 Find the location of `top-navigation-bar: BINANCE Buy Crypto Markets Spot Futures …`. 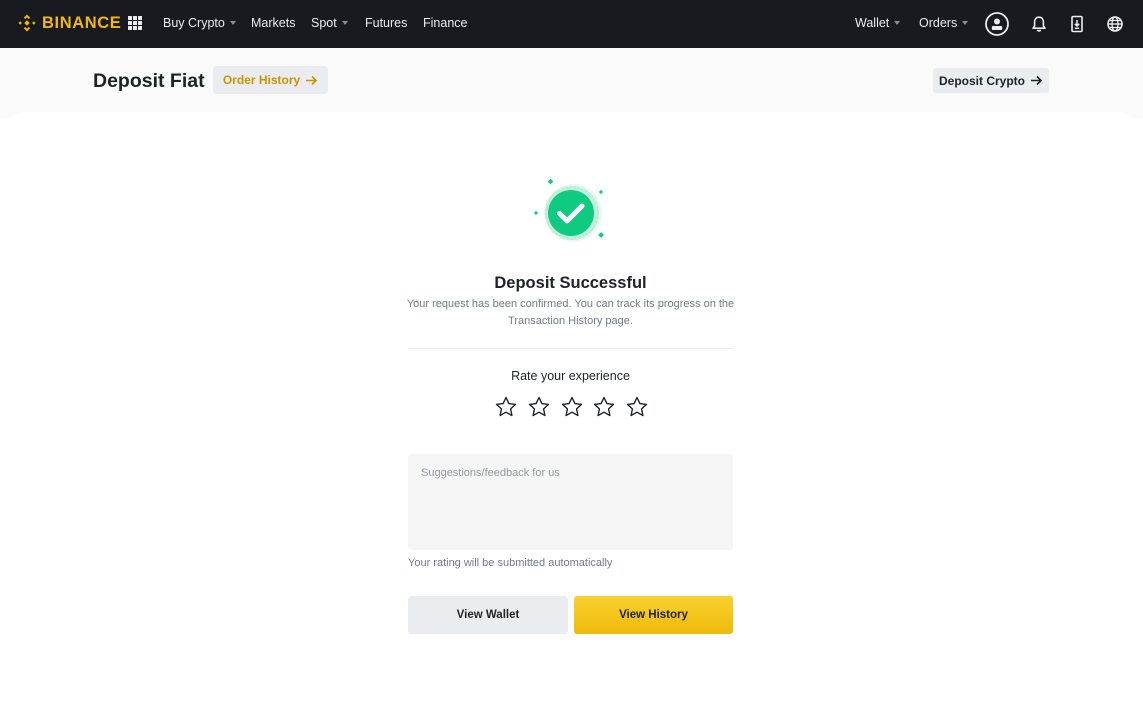

top-navigation-bar: BINANCE Buy Crypto Markets Spot Futures … is located at coordinates (571, 24).